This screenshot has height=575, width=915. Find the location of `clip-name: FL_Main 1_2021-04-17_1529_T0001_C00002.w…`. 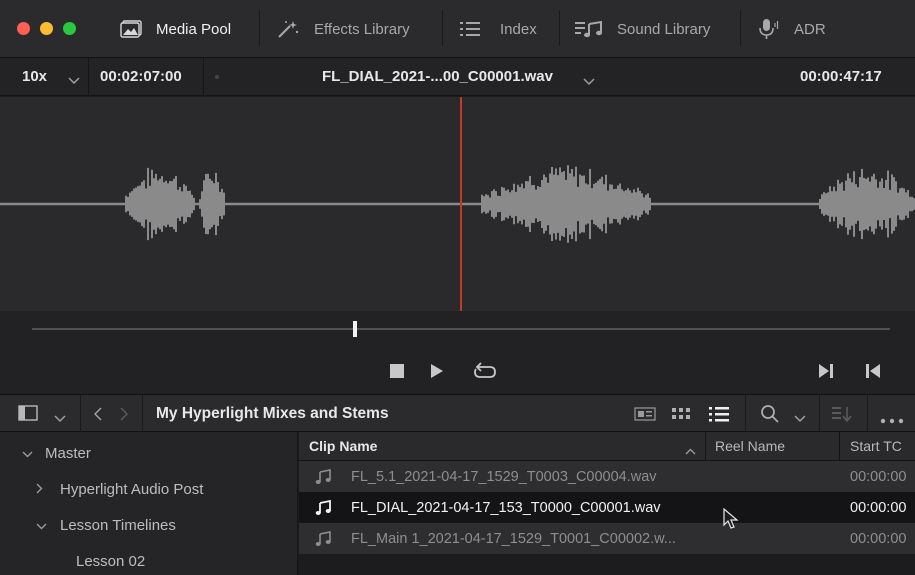

clip-name: FL_Main 1_2021-04-17_1529_T0001_C00002.w… is located at coordinates (513, 538).